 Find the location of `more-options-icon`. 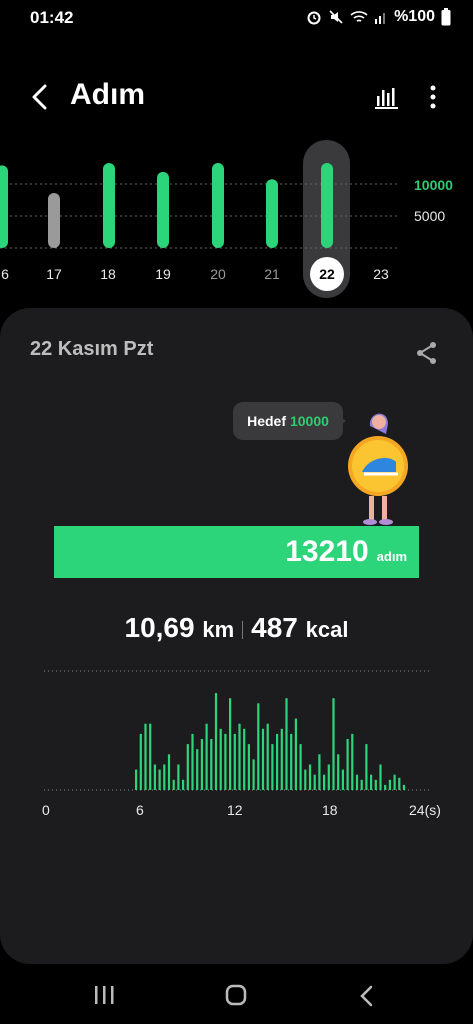

more-options-icon is located at coordinates (433, 97).